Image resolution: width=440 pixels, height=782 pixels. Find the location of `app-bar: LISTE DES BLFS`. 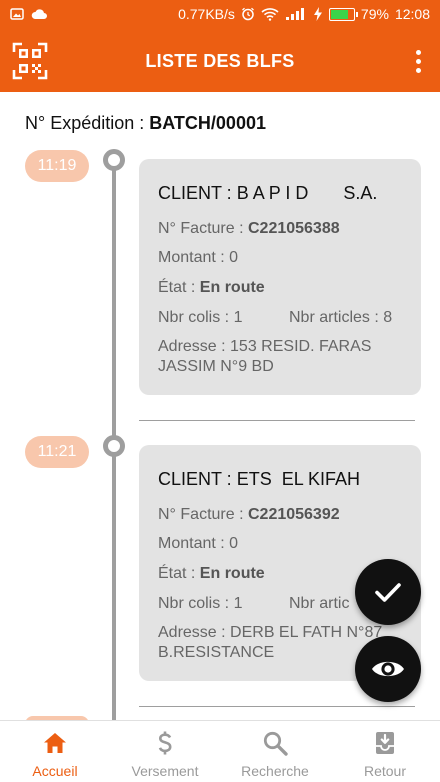

app-bar: LISTE DES BLFS is located at coordinates (220, 61).